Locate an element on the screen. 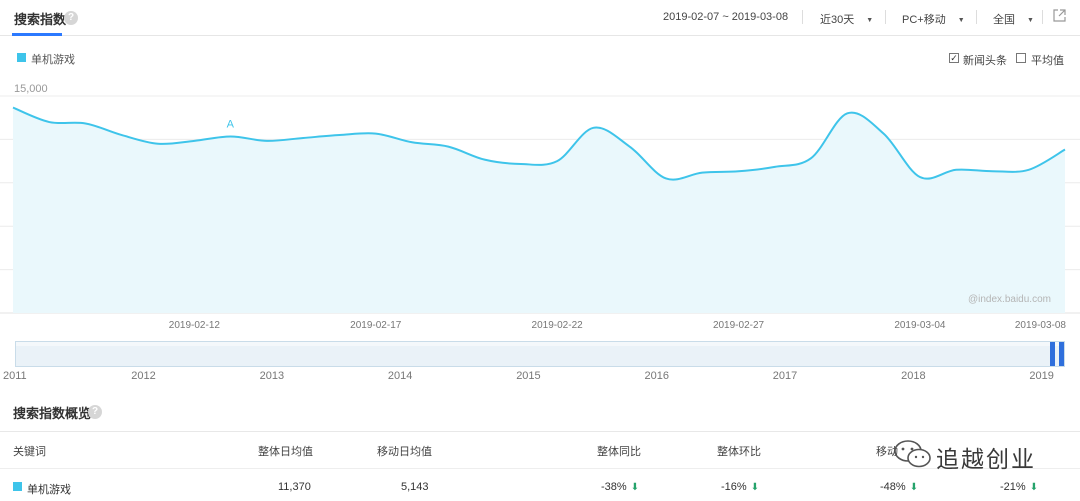 The image size is (1080, 501). header-overall-yoy: 整体同比 is located at coordinates (619, 452).